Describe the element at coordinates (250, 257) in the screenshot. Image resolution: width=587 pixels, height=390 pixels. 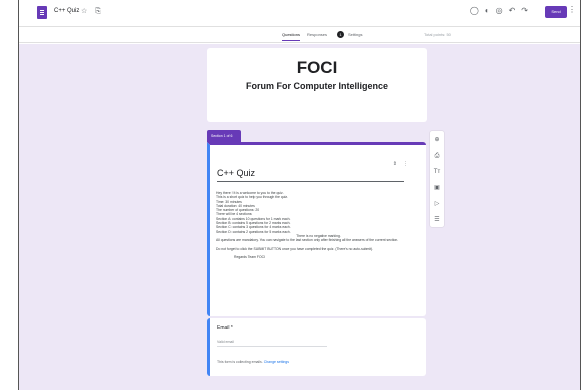
I see `sign-off: Regards Team FOCI` at that location.